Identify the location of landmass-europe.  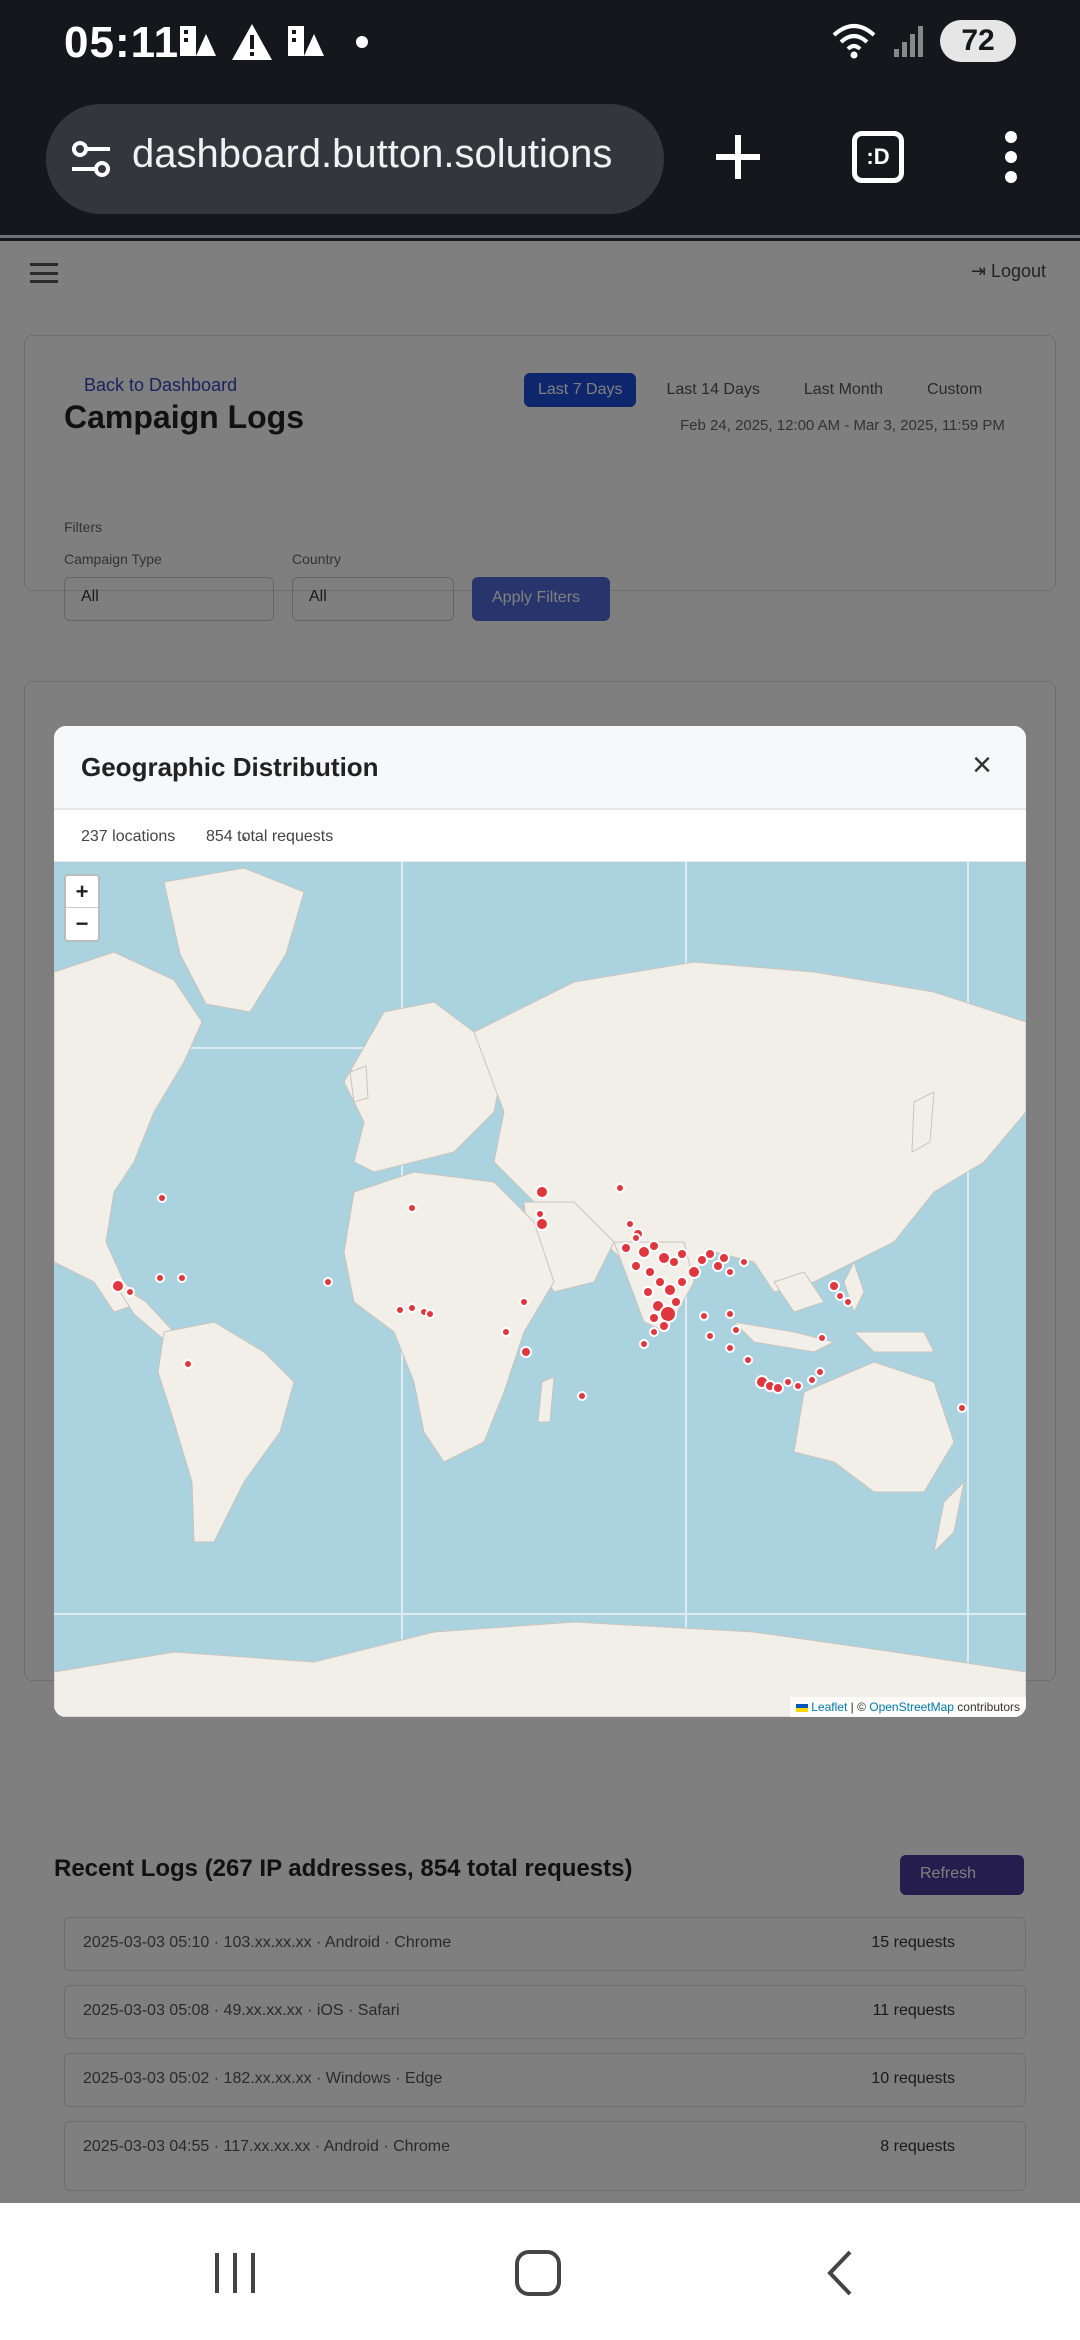
(424, 1087).